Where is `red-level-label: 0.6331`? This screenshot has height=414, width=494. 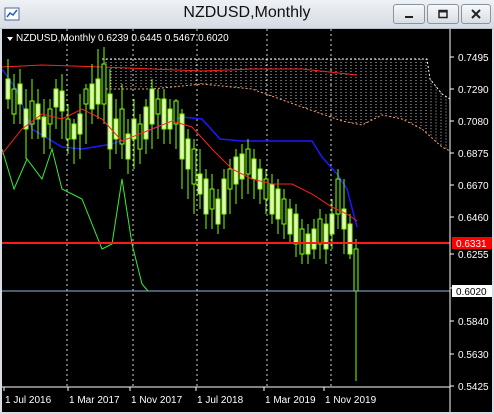 red-level-label: 0.6331 is located at coordinates (471, 244).